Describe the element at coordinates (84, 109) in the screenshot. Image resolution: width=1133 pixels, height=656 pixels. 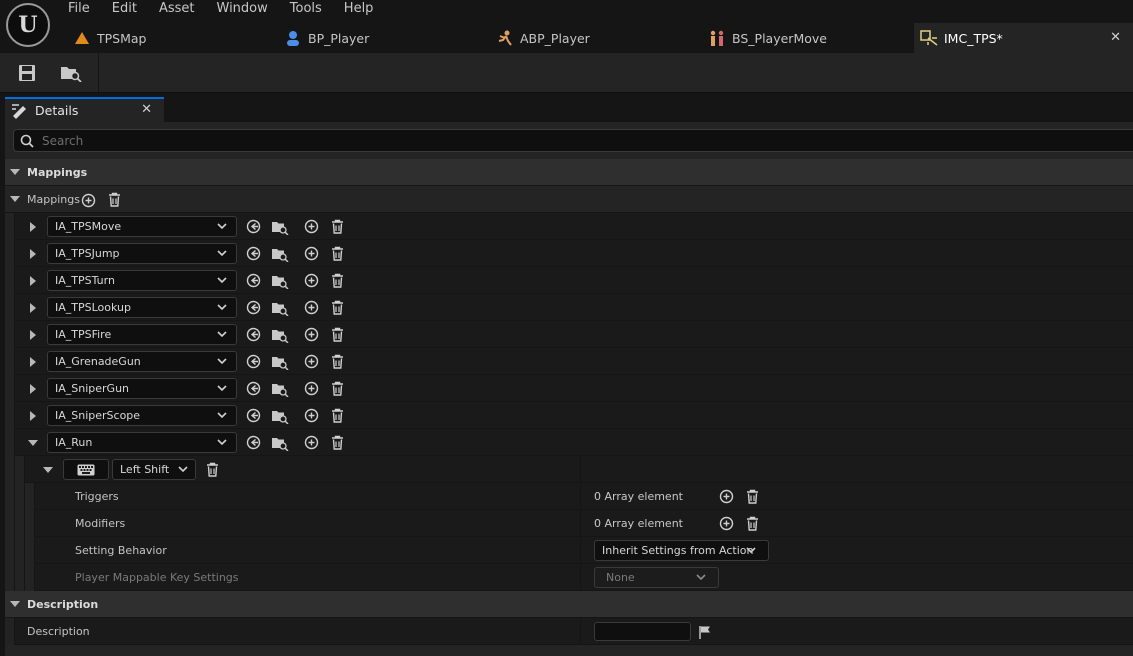
I see `tab-details: Details ✕` at that location.